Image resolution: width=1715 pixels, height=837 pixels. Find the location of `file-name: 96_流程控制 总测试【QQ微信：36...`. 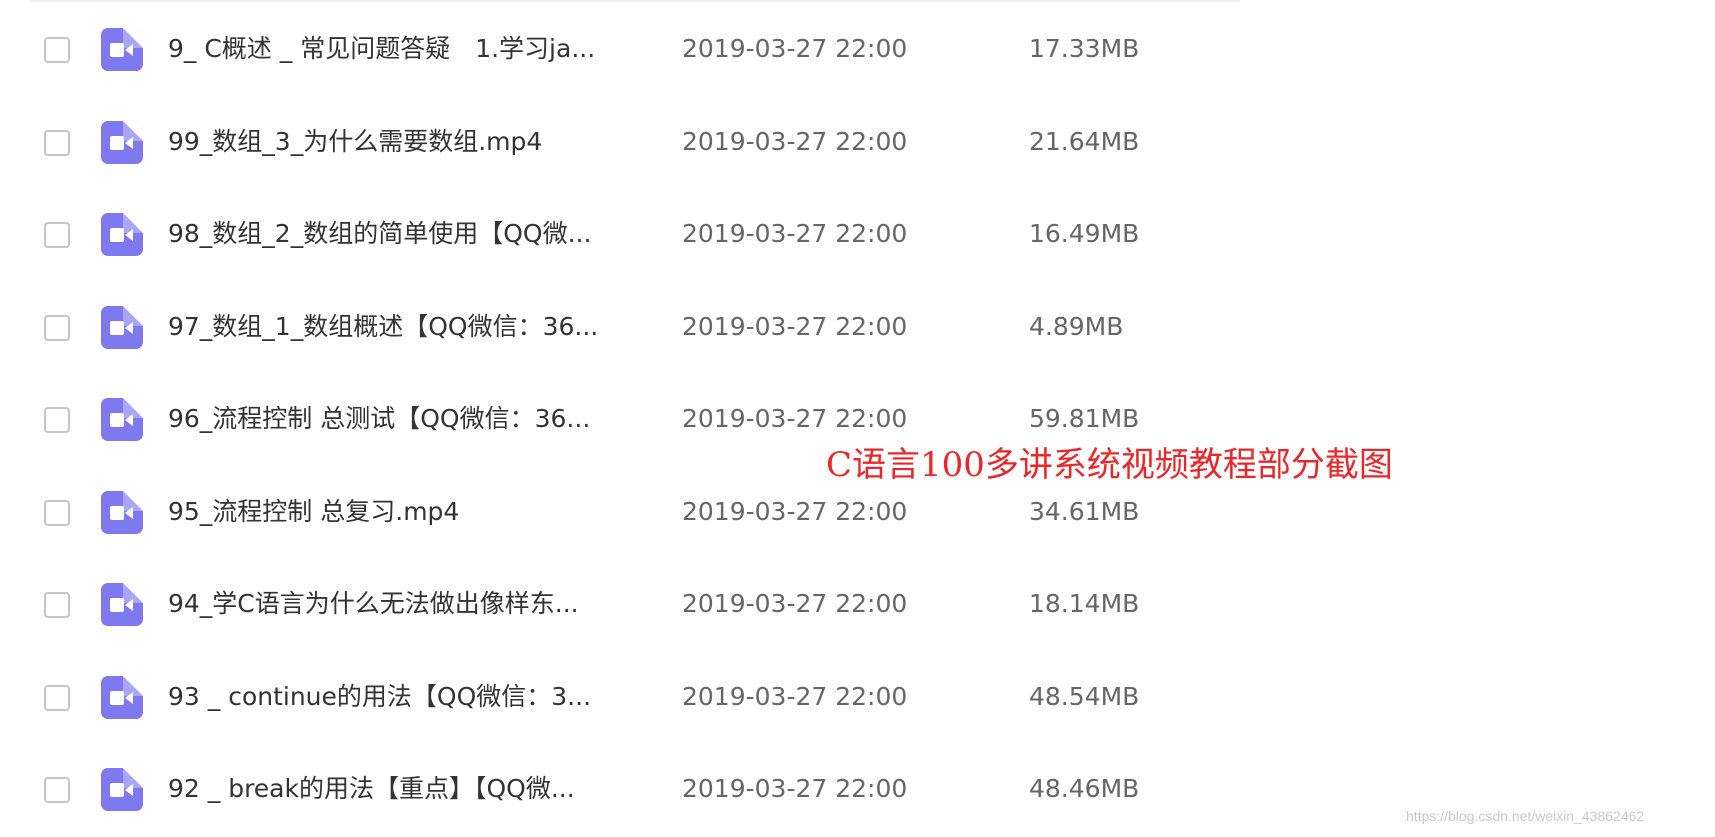

file-name: 96_流程控制 总测试【QQ微信：36... is located at coordinates (408, 419).